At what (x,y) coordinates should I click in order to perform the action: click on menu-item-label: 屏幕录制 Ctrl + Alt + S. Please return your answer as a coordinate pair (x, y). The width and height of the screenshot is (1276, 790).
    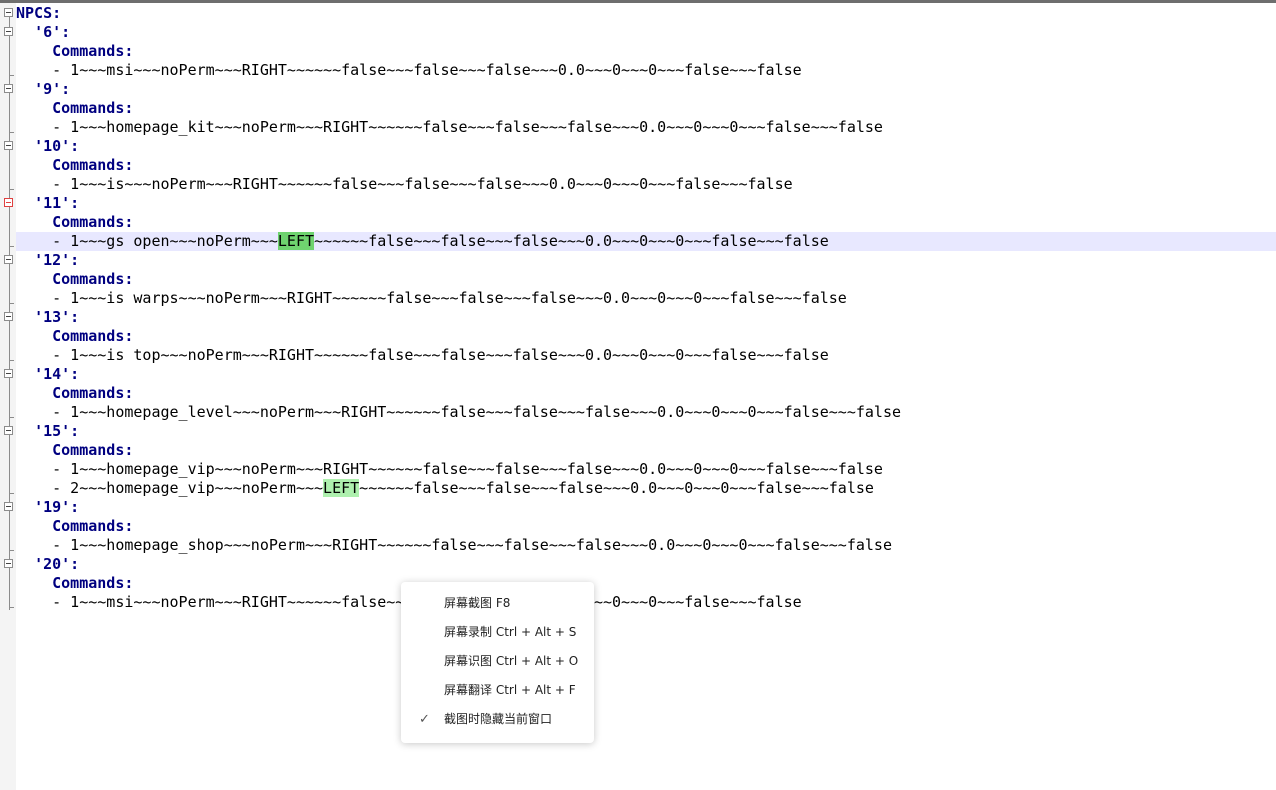
    Looking at the image, I should click on (510, 632).